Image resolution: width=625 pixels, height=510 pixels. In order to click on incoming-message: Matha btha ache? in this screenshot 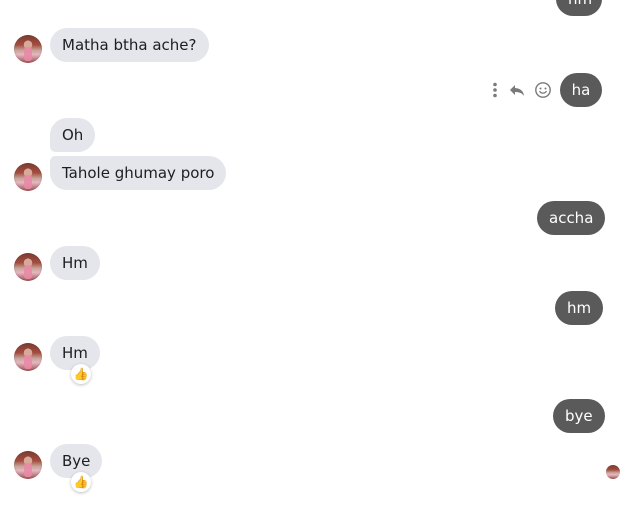, I will do `click(129, 45)`.